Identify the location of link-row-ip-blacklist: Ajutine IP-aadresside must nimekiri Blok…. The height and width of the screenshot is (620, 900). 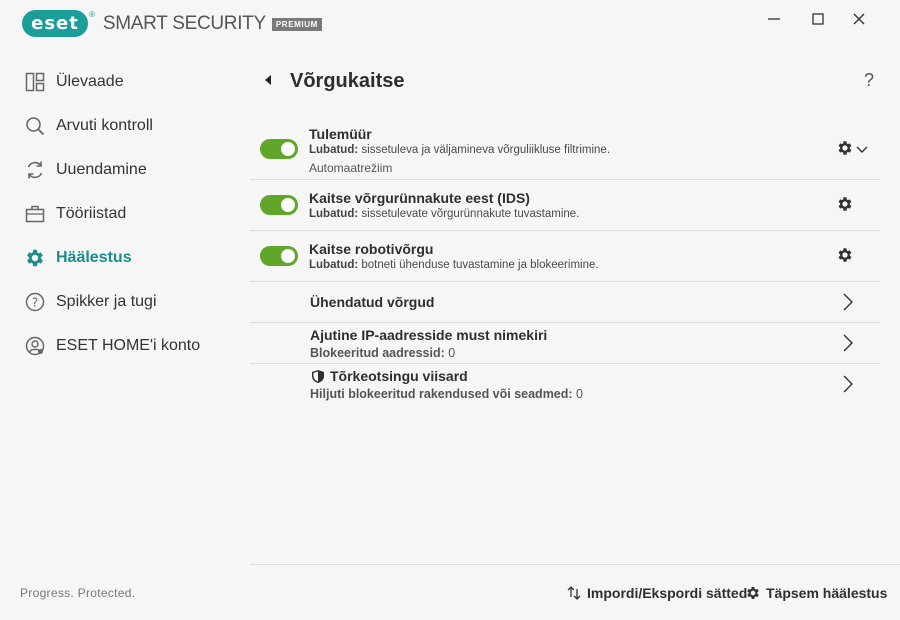
(565, 343).